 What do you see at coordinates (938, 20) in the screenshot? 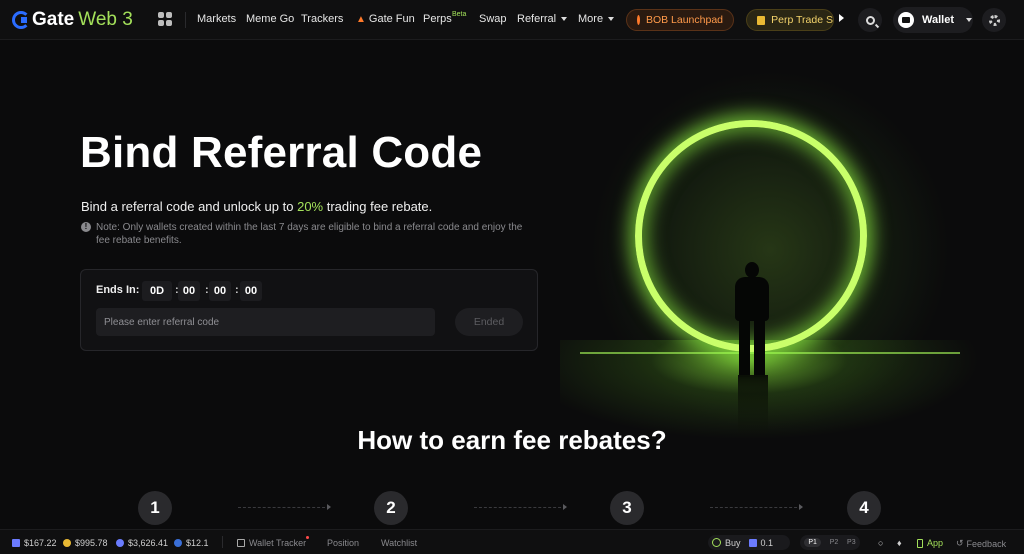
I see `wallet-label: Wallet` at bounding box center [938, 20].